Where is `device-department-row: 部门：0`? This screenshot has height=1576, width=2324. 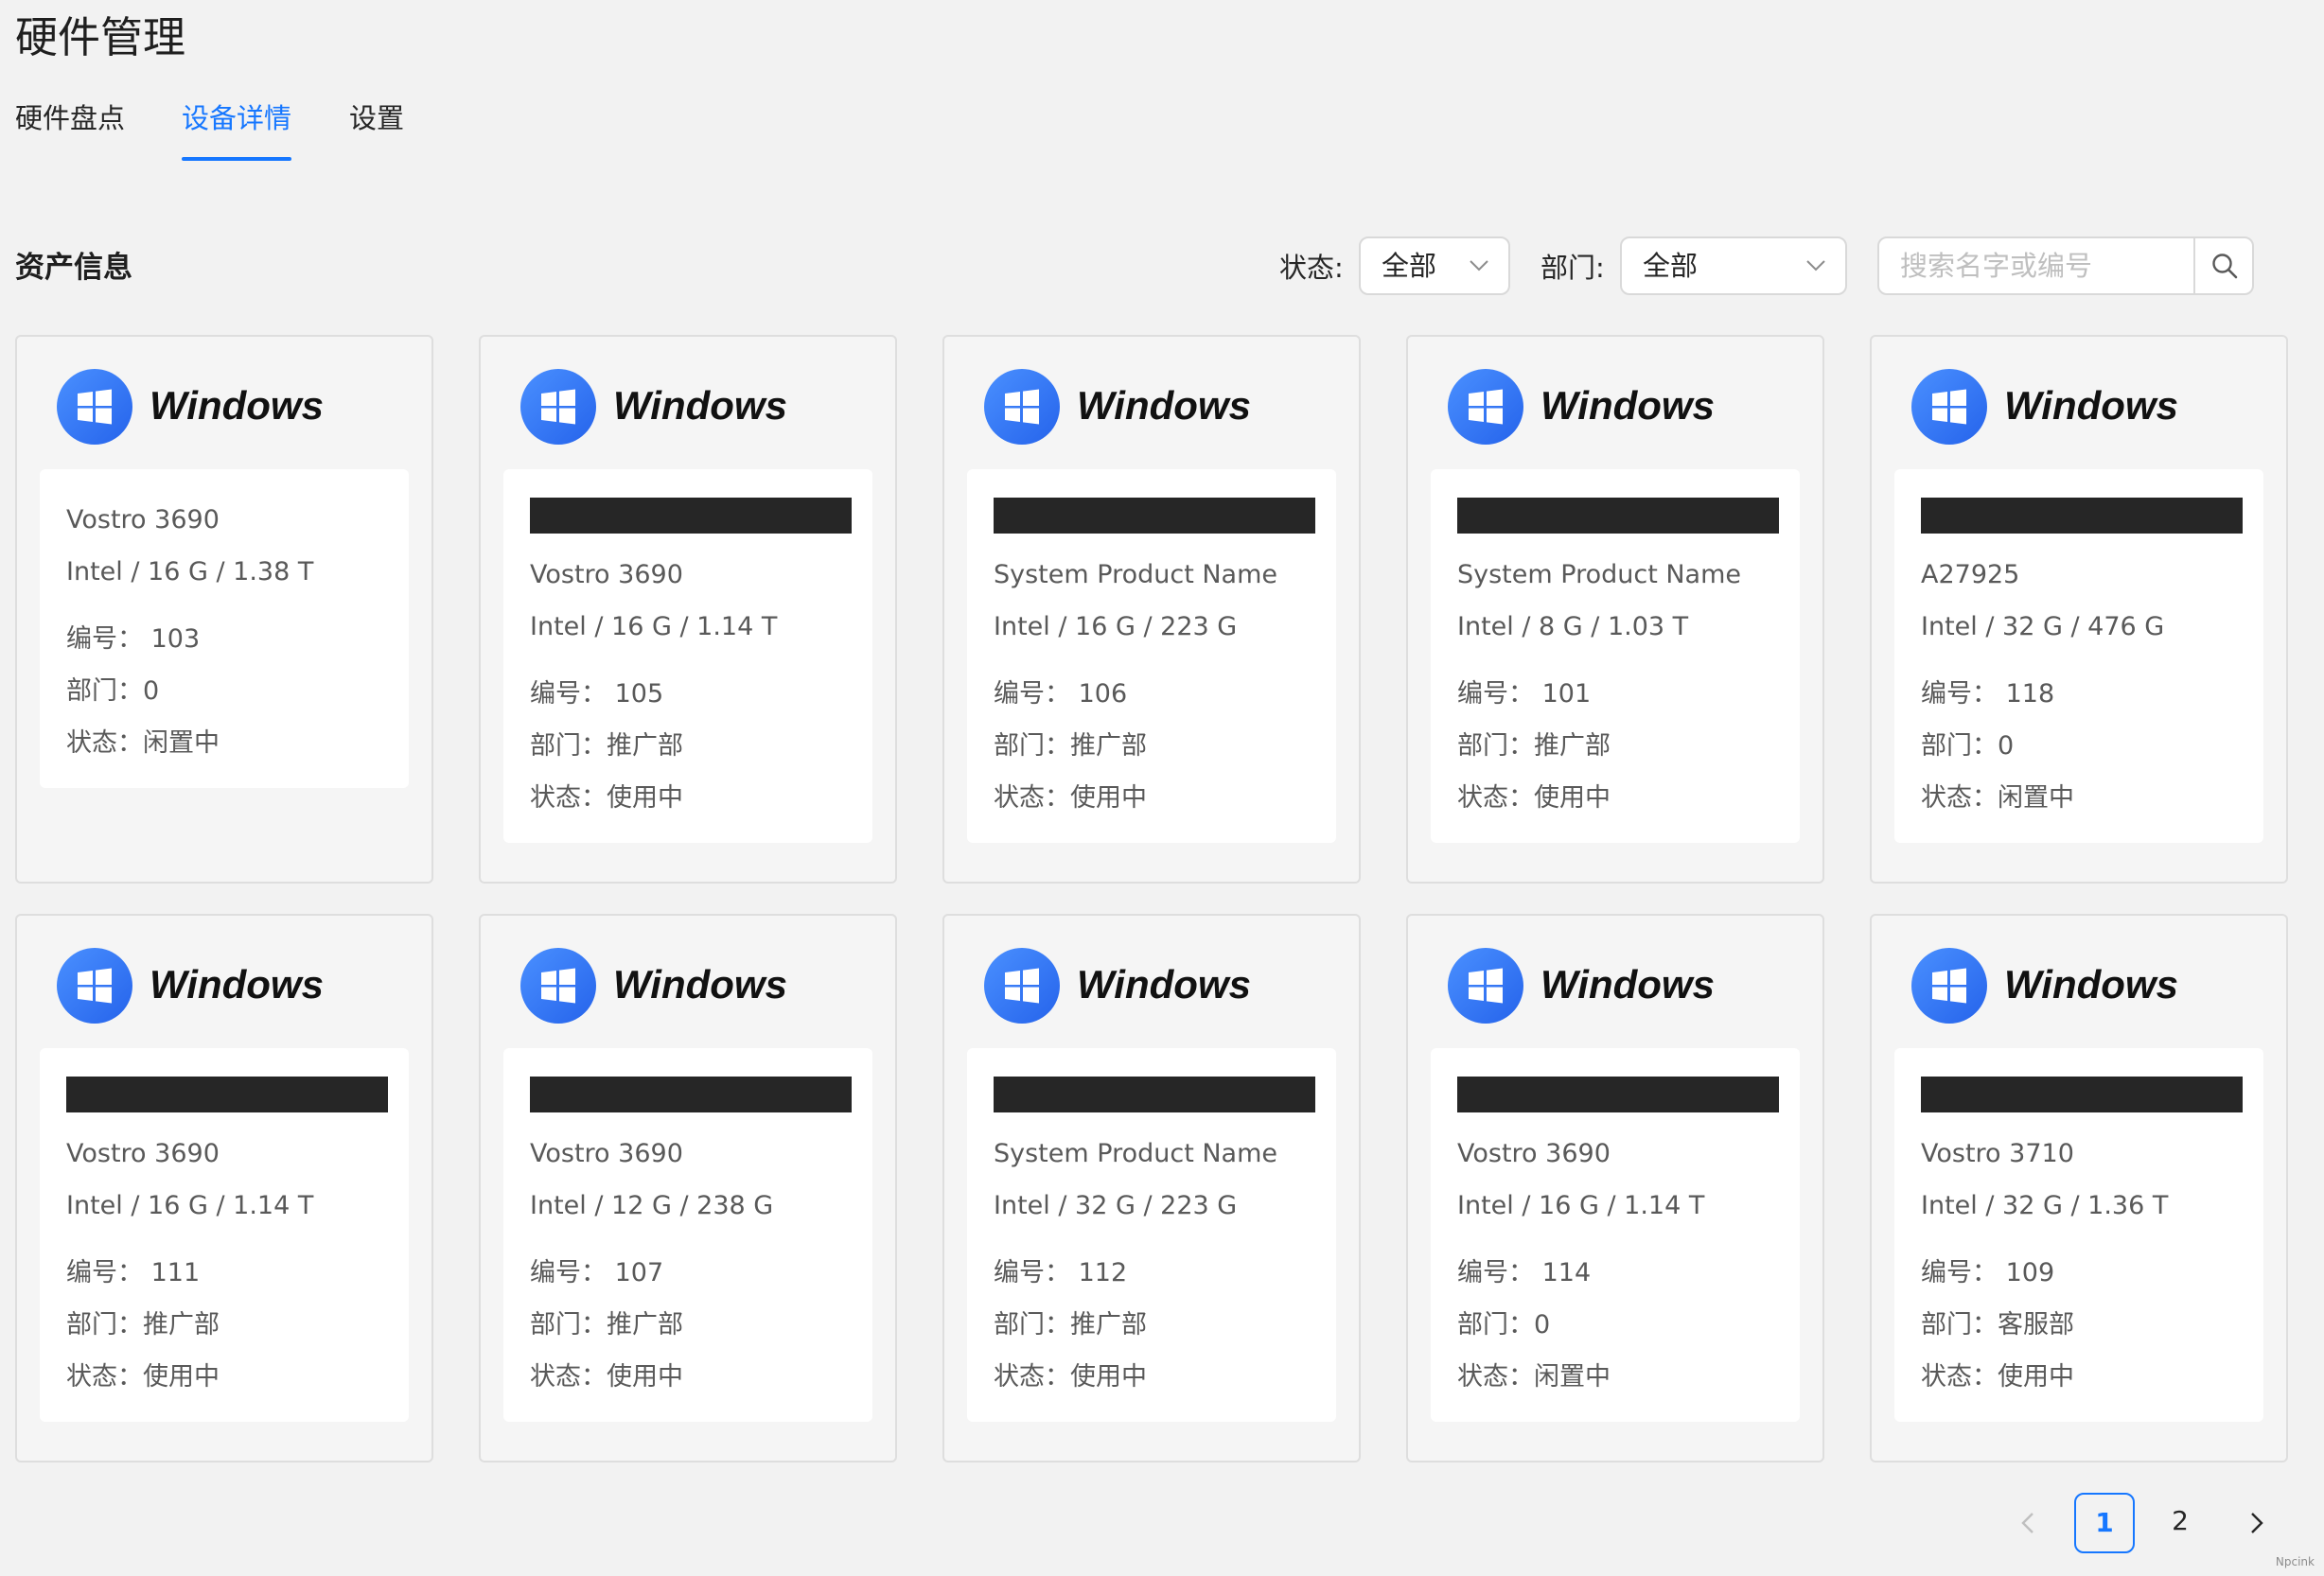 device-department-row: 部门：0 is located at coordinates (1615, 1325).